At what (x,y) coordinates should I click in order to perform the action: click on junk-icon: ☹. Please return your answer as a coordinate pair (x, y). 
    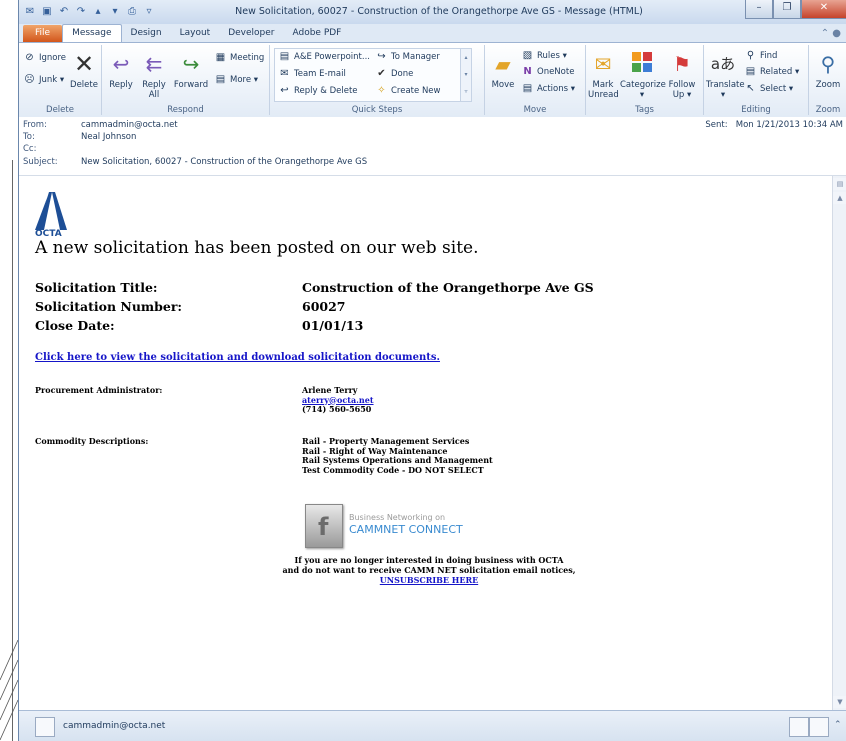
    Looking at the image, I should click on (29, 79).